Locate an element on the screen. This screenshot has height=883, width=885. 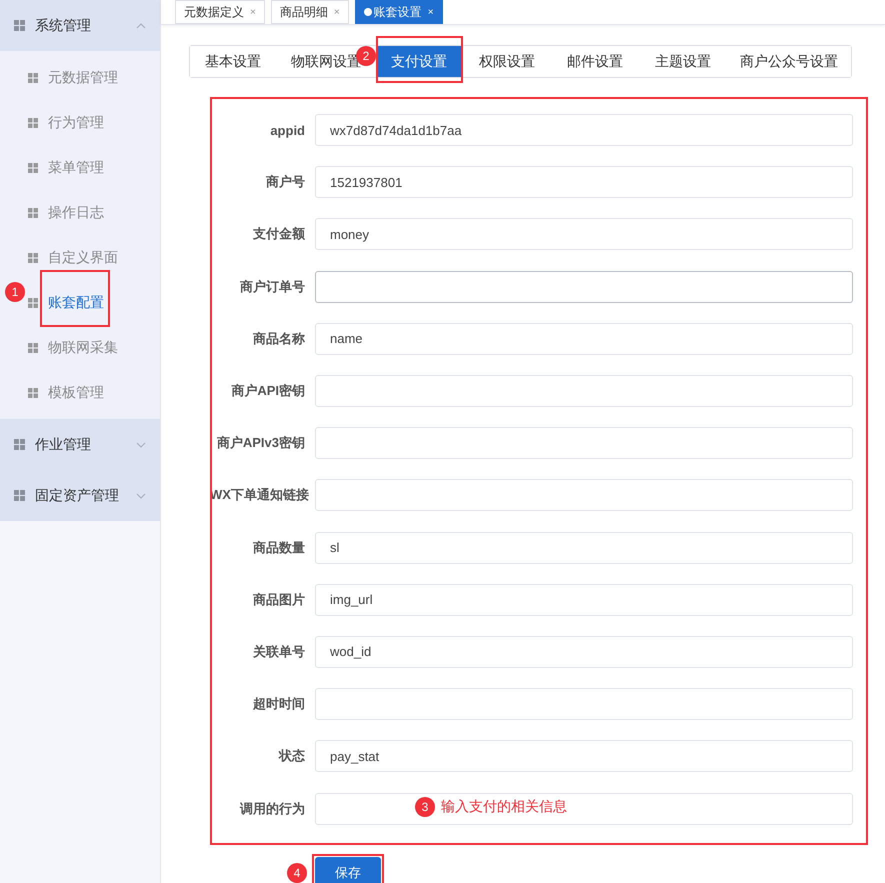
menu-group-label: 系统管理 is located at coordinates (63, 25).